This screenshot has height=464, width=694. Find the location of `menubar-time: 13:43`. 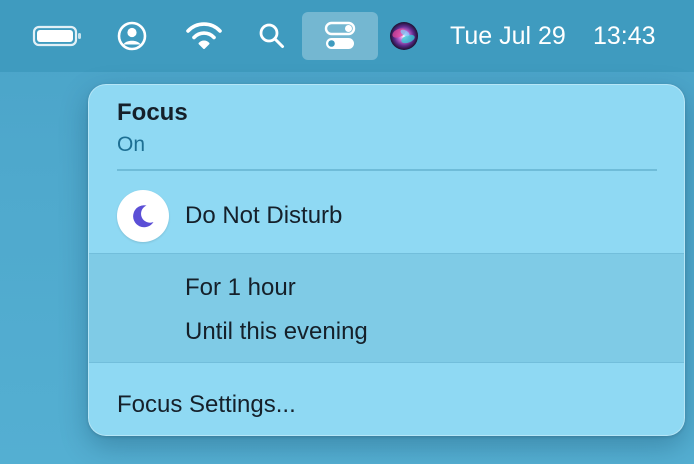

menubar-time: 13:43 is located at coordinates (624, 36).